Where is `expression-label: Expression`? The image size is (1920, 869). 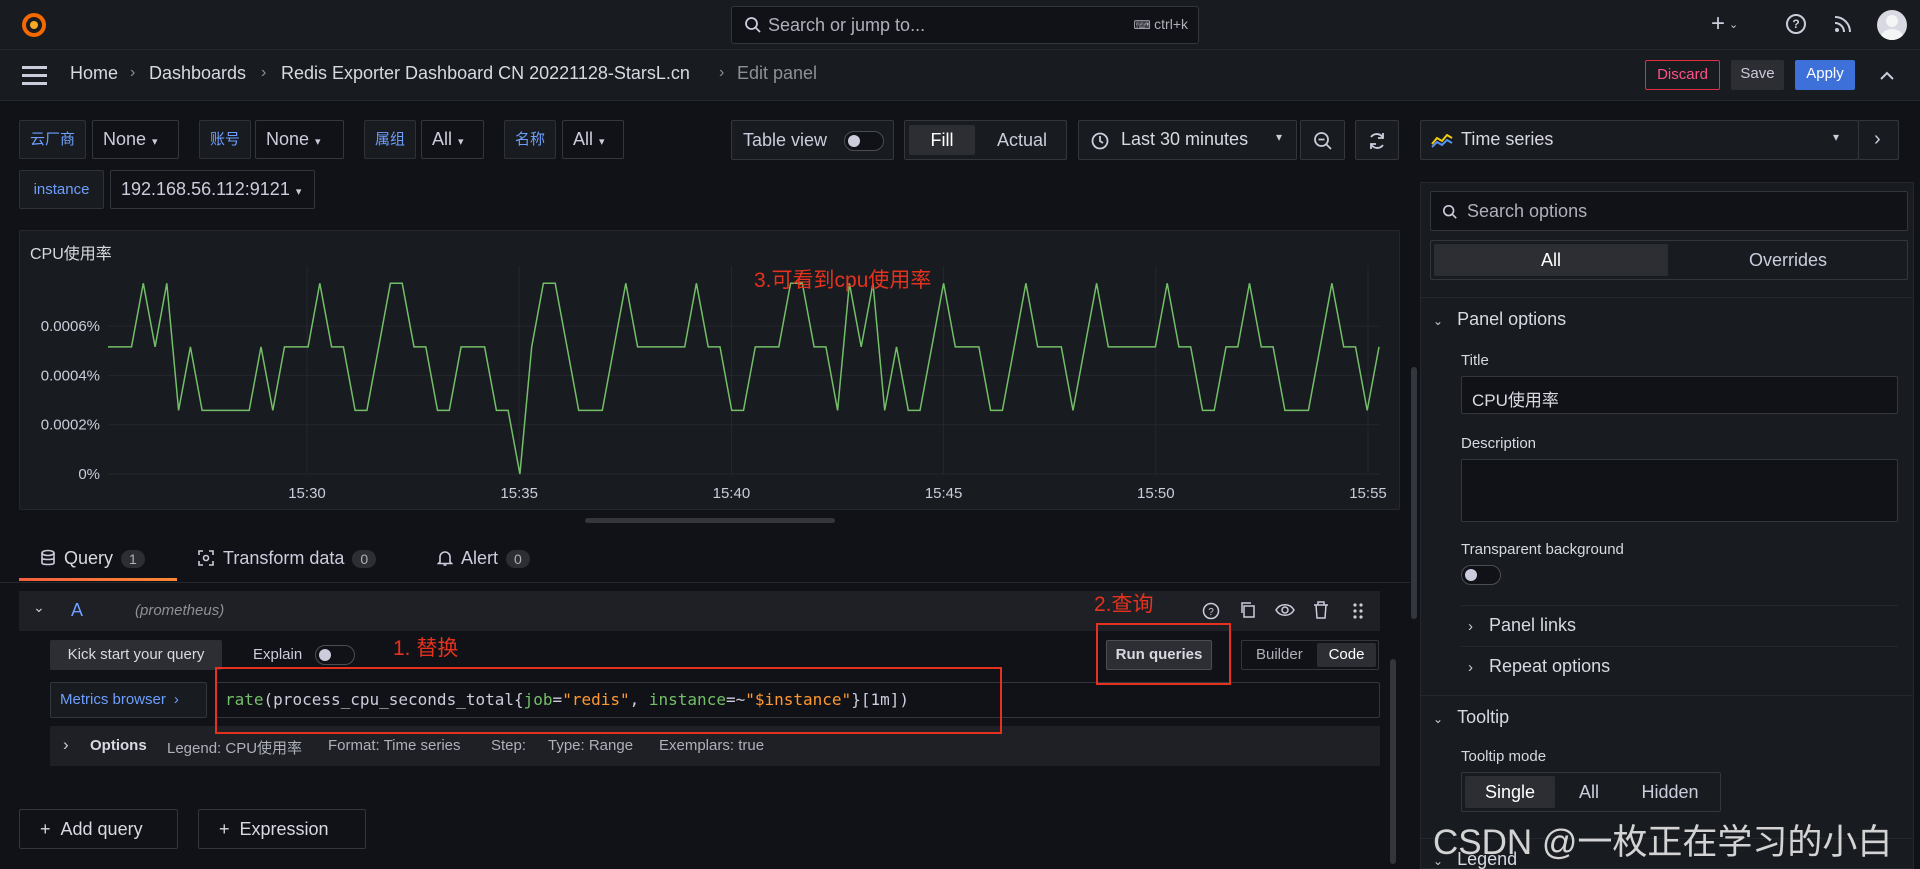
expression-label: Expression is located at coordinates (284, 829).